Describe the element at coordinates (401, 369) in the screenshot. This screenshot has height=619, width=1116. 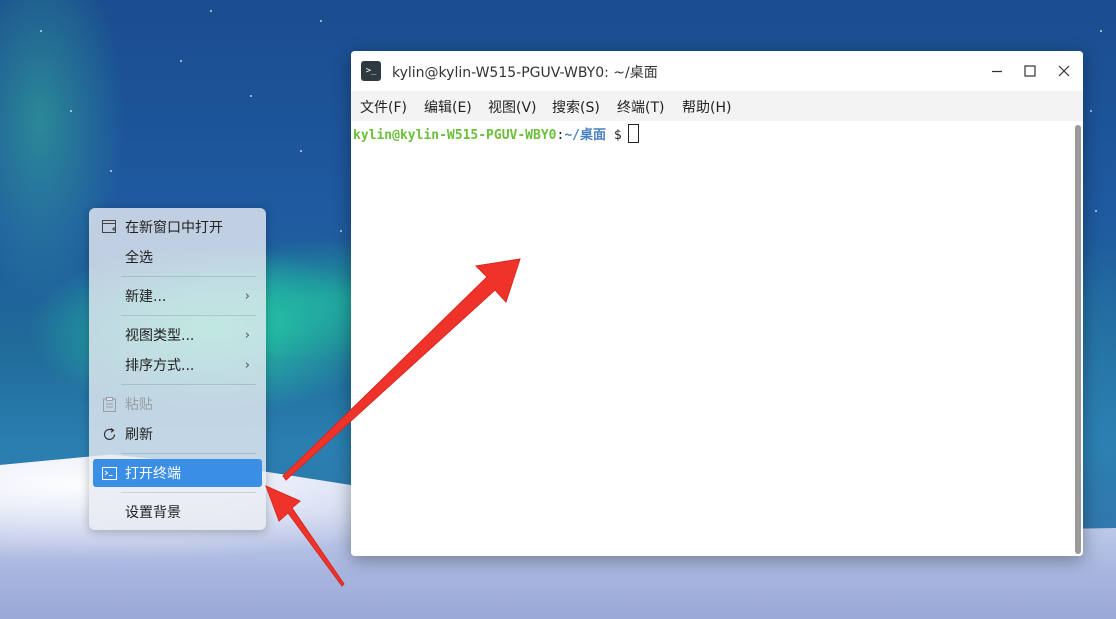
I see `arrow-to-terminal` at that location.